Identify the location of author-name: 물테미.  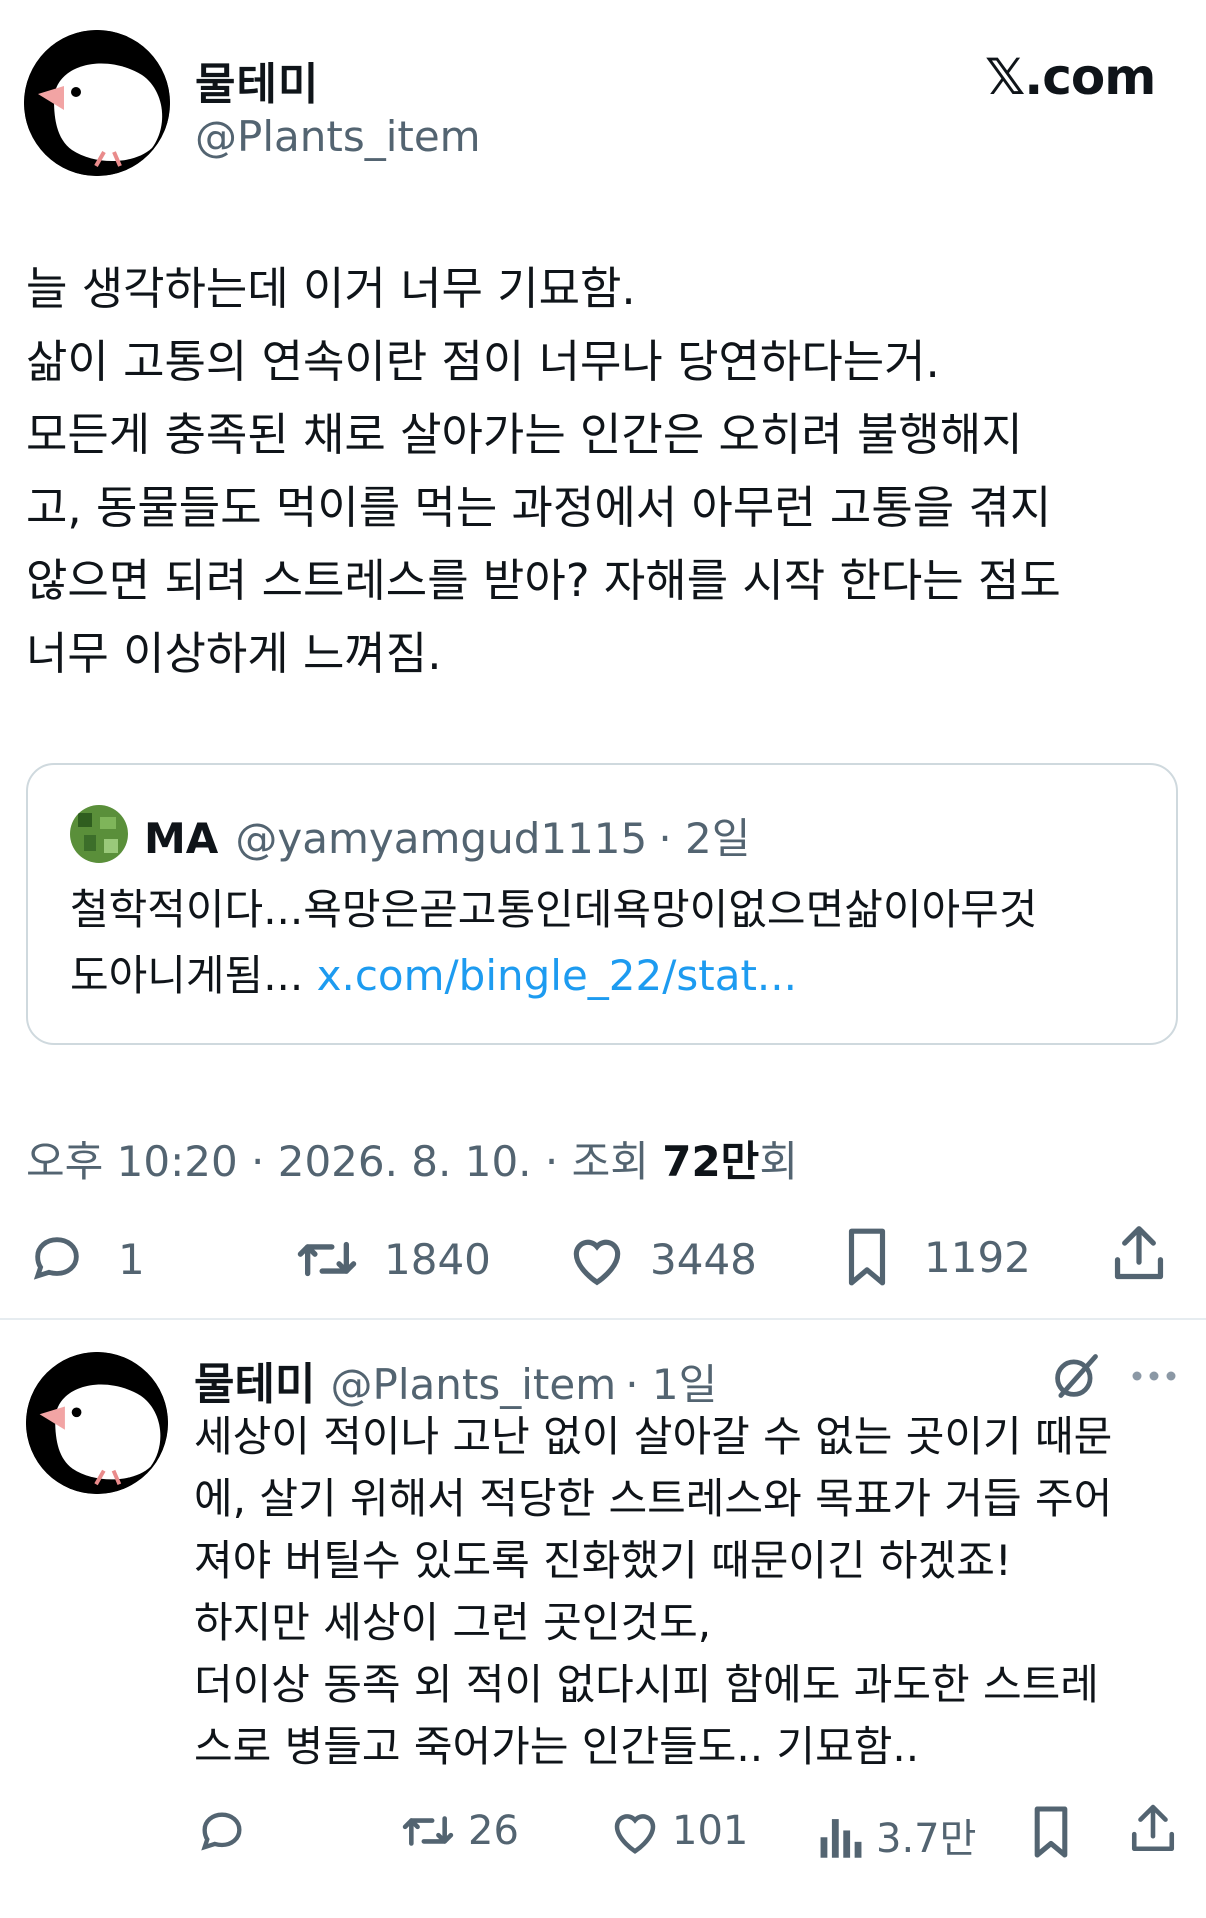
(257, 80).